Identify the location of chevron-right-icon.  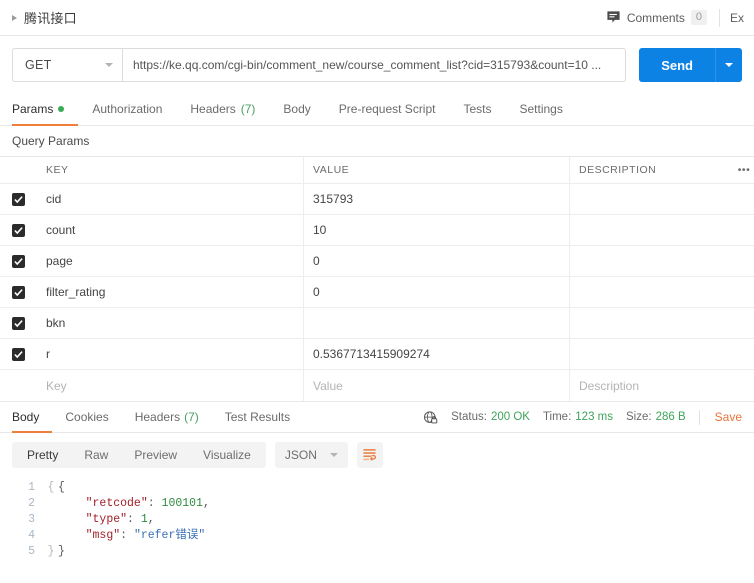
(14, 17).